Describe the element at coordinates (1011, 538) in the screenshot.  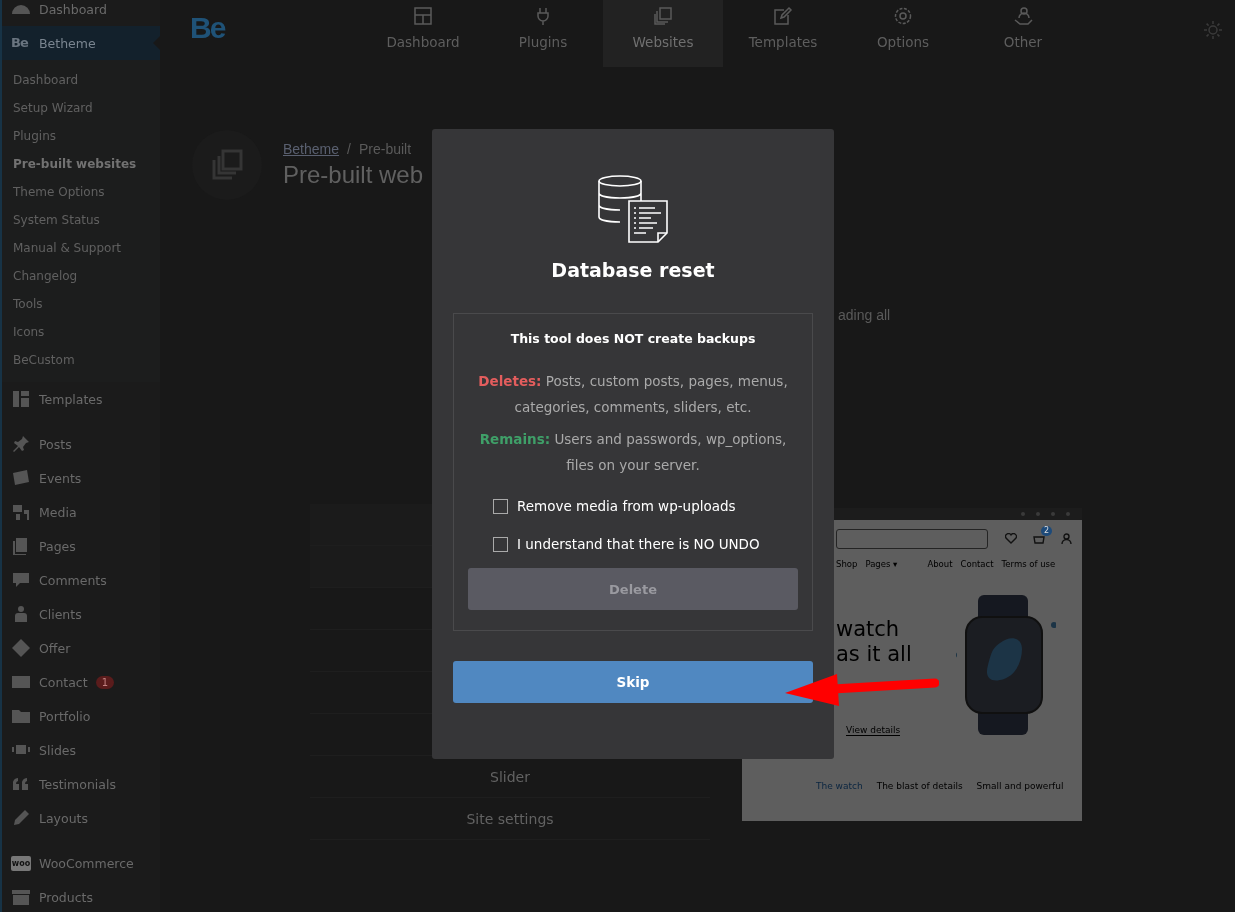
I see `heart-icon` at that location.